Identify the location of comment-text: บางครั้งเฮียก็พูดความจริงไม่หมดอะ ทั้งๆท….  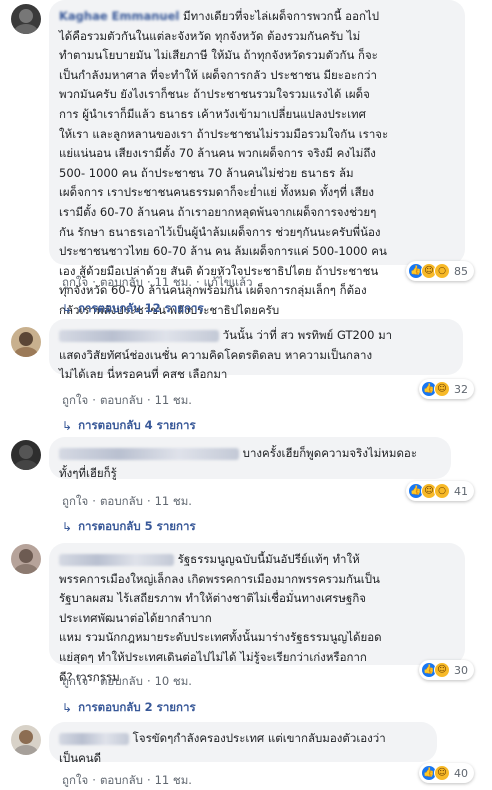
(238, 463).